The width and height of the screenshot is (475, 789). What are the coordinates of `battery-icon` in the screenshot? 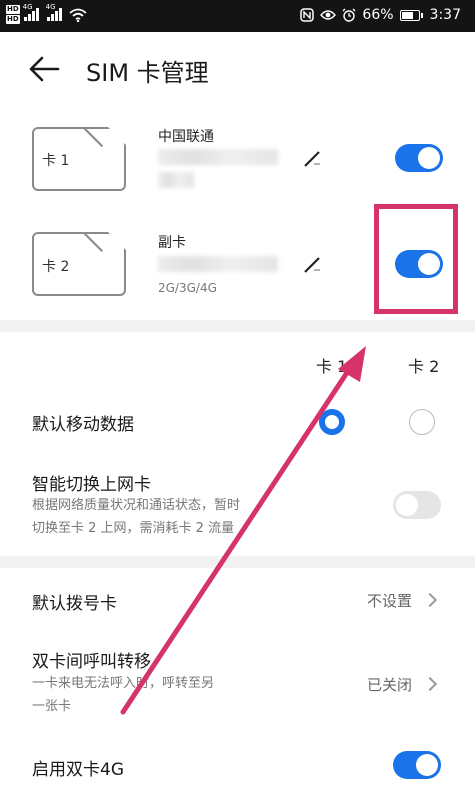 It's located at (411, 15).